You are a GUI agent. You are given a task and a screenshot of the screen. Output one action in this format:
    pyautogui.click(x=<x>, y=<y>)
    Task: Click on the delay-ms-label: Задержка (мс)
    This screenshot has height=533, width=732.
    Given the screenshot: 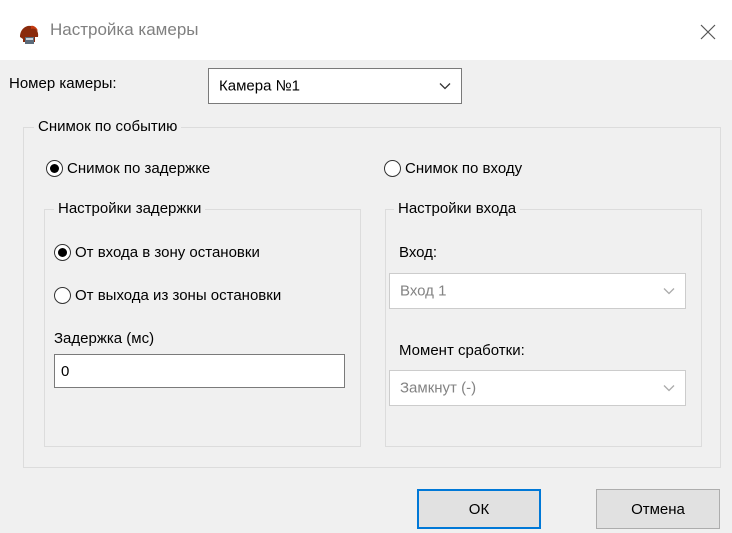 What is the action you would take?
    pyautogui.click(x=104, y=338)
    